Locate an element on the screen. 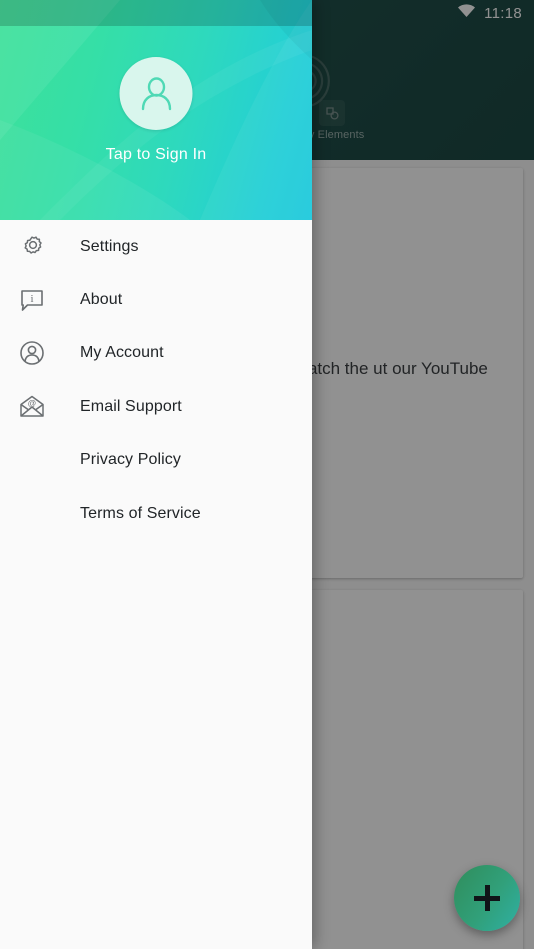 The height and width of the screenshot is (949, 534). info-bubble-icon: i is located at coordinates (32, 300).